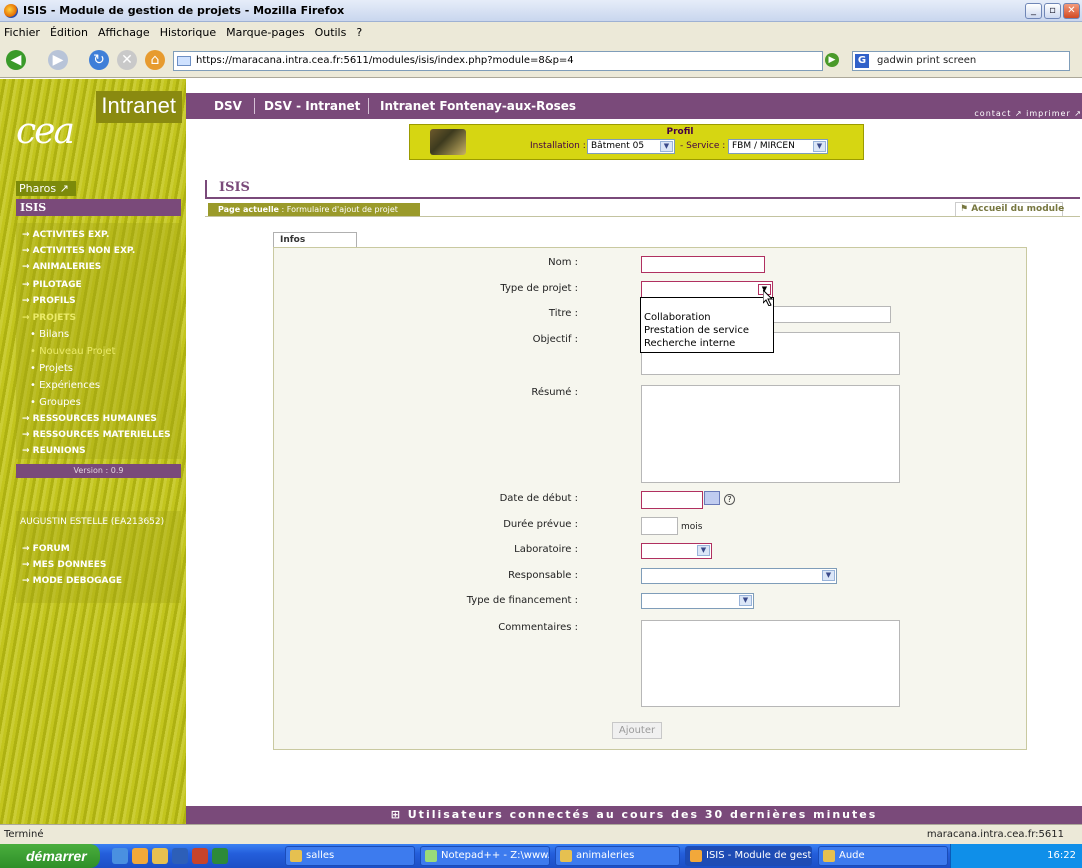 The image size is (1082, 868). I want to click on sidebar-item-ressources-materielles: → RESSOURCES MATERIELLES, so click(98, 435).